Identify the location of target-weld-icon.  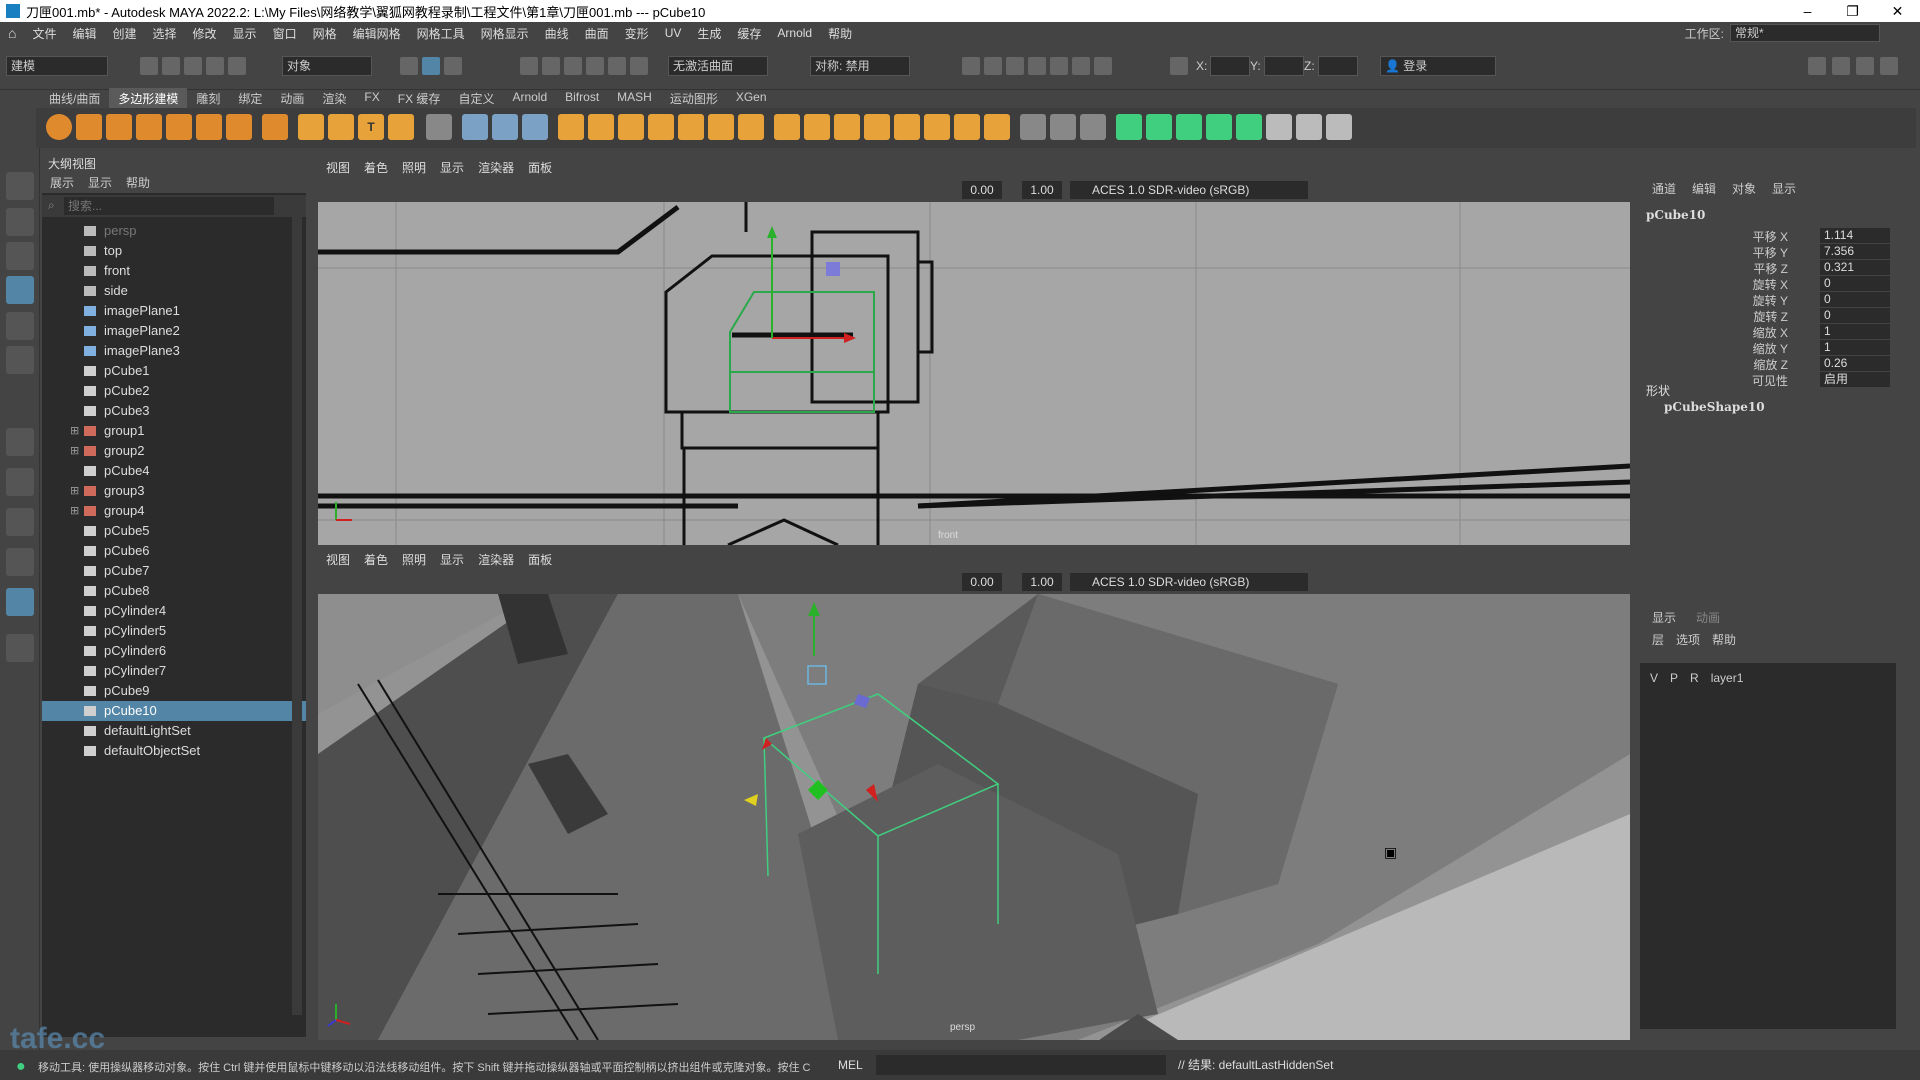
(1063, 127).